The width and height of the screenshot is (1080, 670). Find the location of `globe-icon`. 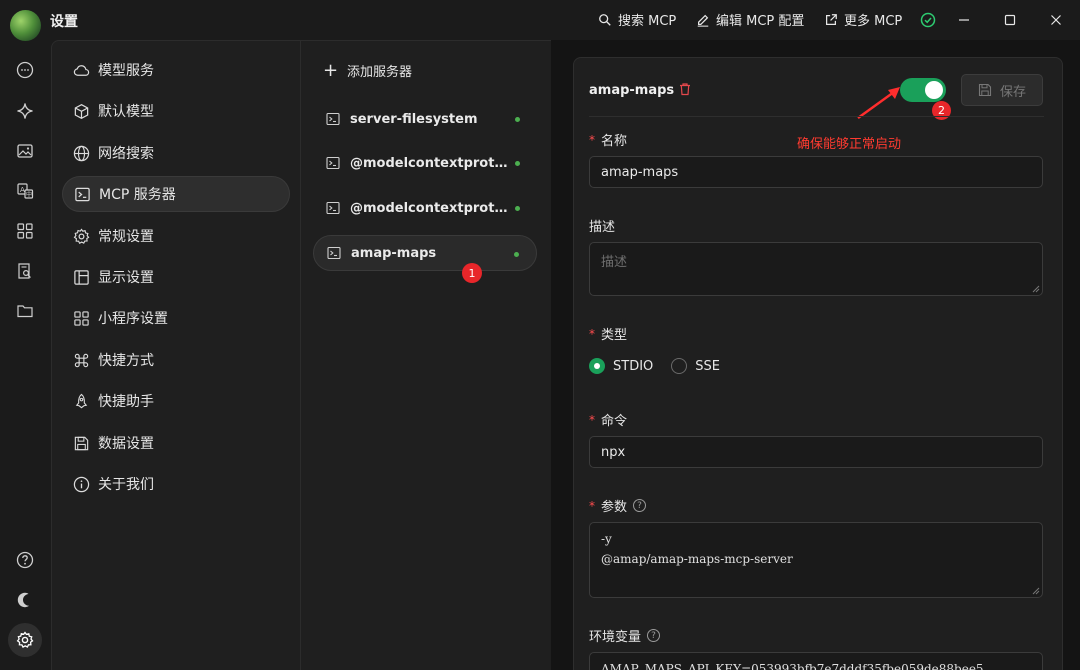

globe-icon is located at coordinates (81, 153).